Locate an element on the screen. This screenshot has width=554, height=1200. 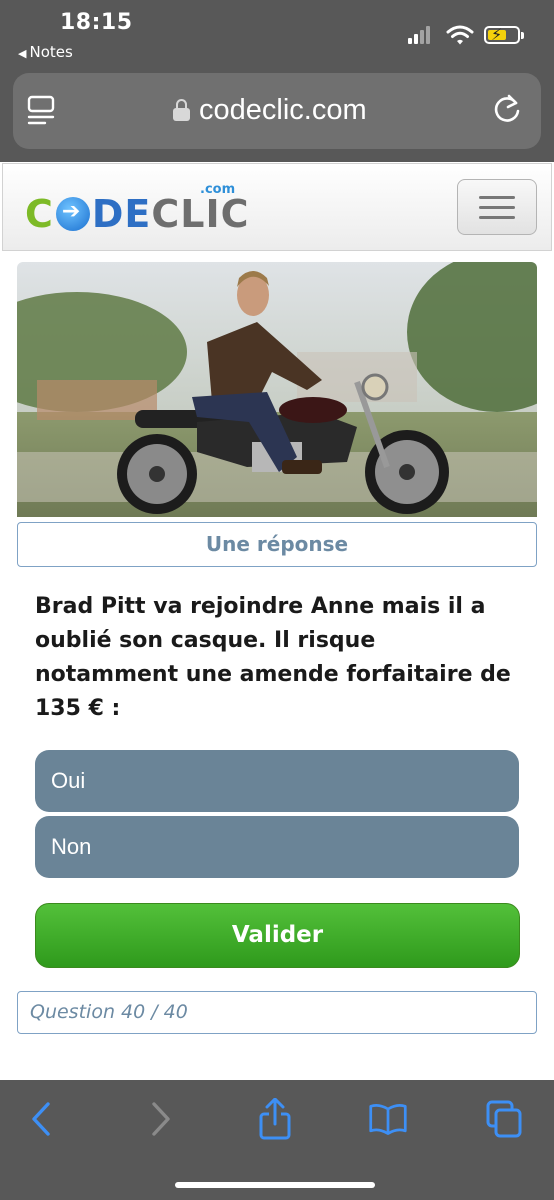
forward-arrow-icon is located at coordinates (160, 1119).